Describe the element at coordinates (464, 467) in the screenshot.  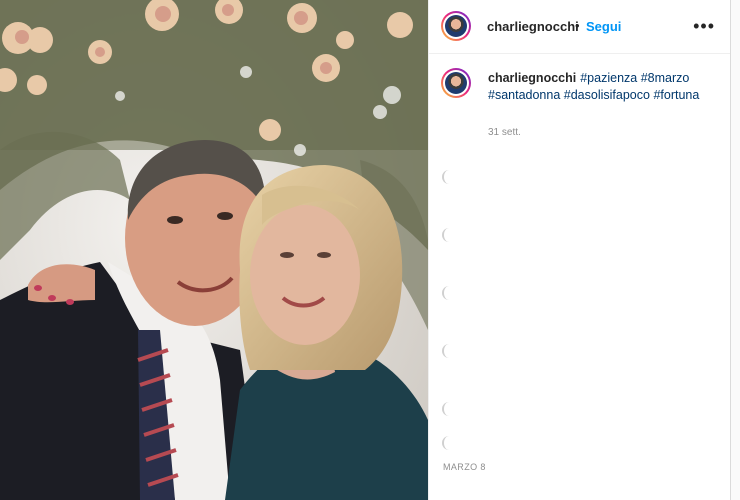
I see `post-date: MARZO 8` at that location.